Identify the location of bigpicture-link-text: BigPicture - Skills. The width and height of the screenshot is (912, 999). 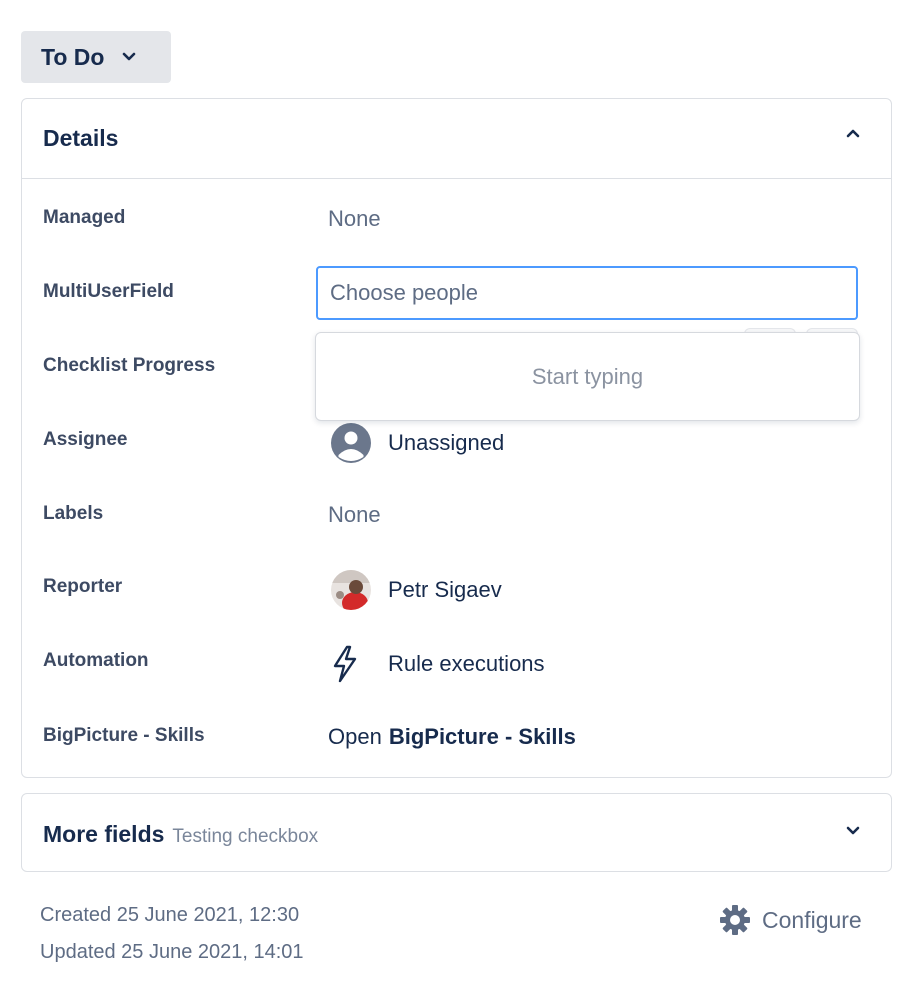
(482, 736).